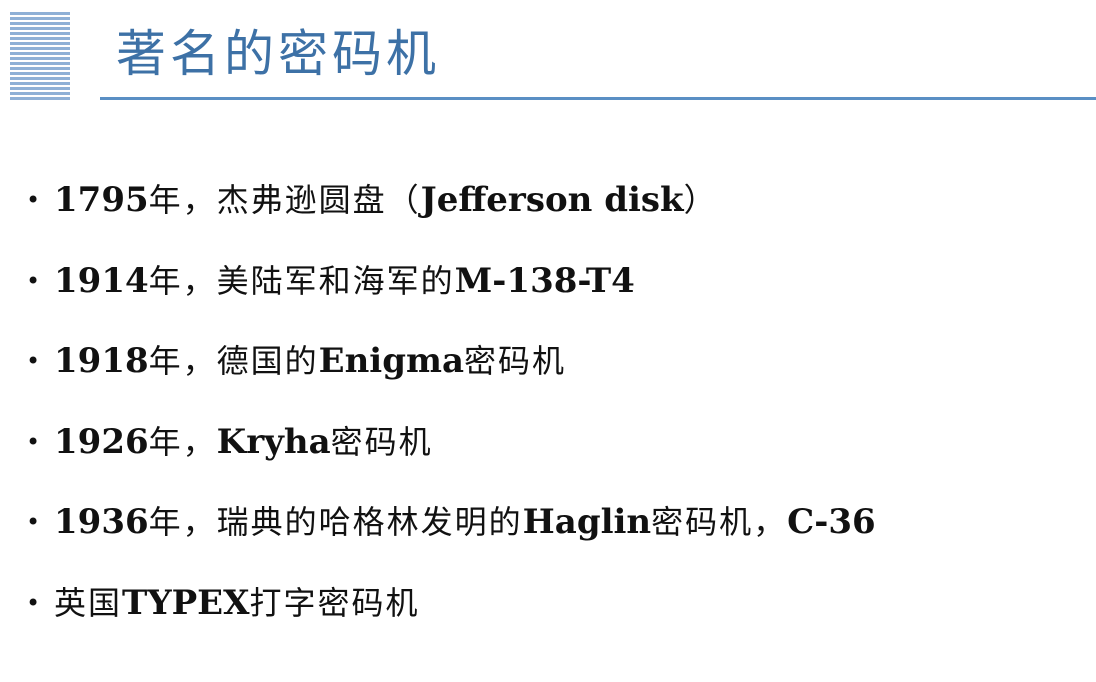  Describe the element at coordinates (101, 200) in the screenshot. I see `year: 1795` at that location.